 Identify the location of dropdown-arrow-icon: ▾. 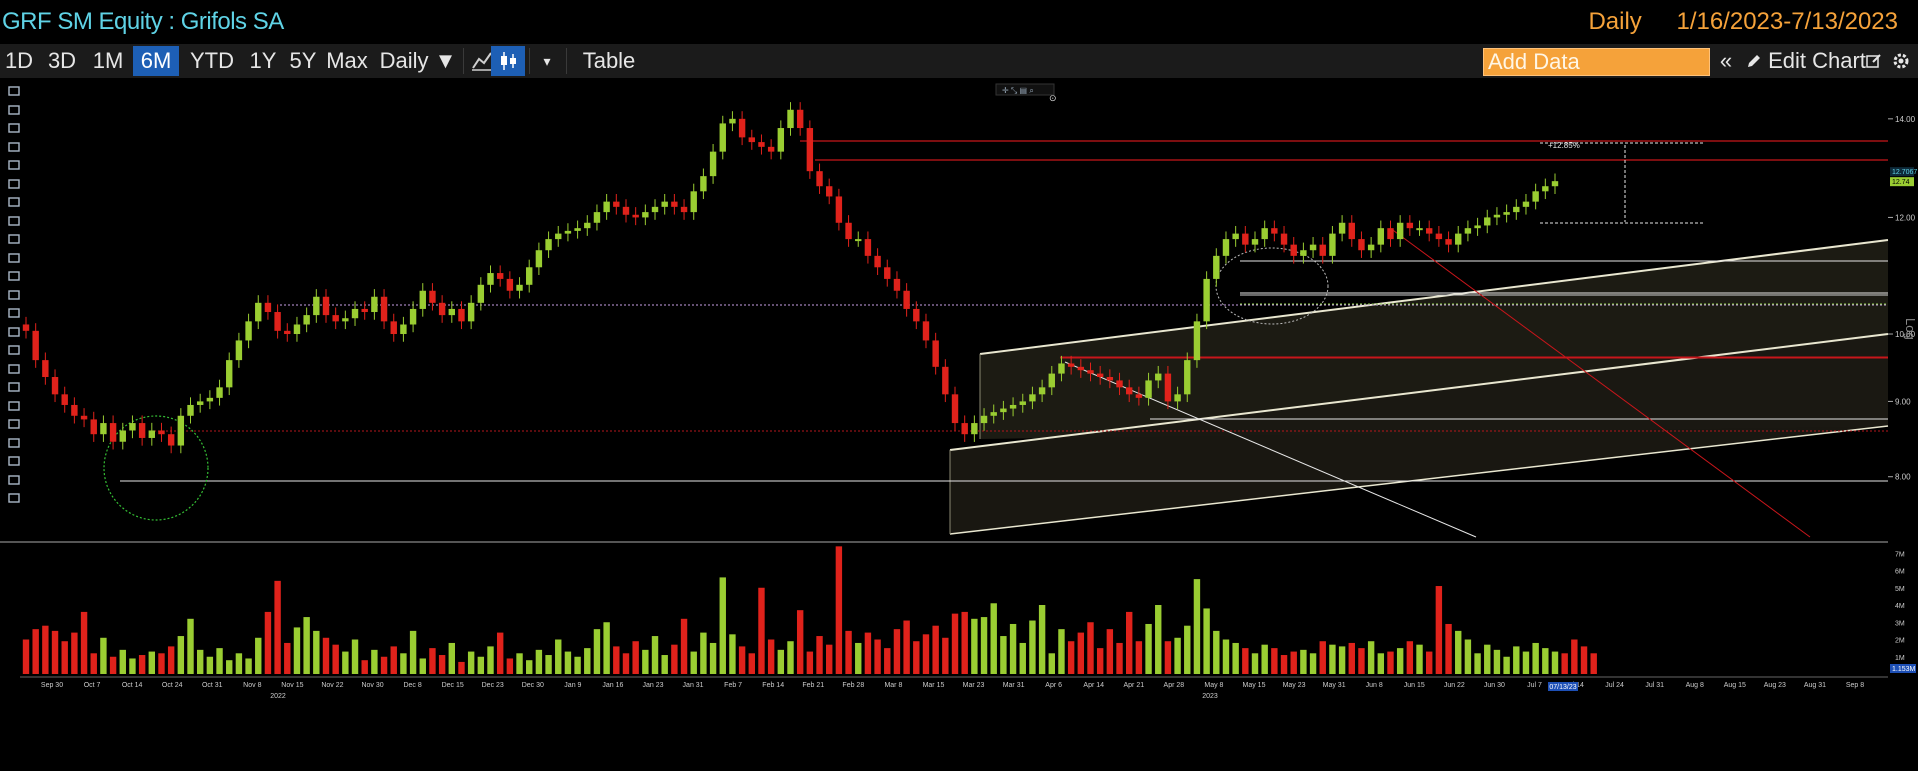
(547, 61).